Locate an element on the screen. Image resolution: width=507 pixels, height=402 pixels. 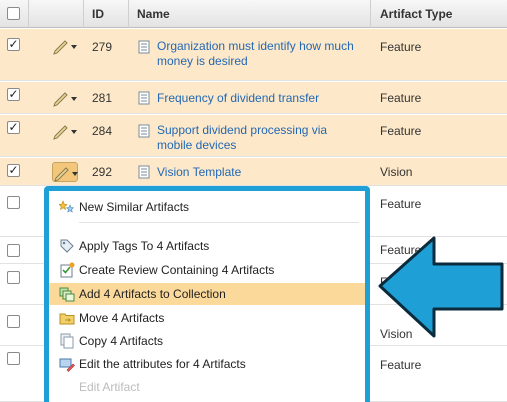
edit-attributes-icon is located at coordinates (67, 364).